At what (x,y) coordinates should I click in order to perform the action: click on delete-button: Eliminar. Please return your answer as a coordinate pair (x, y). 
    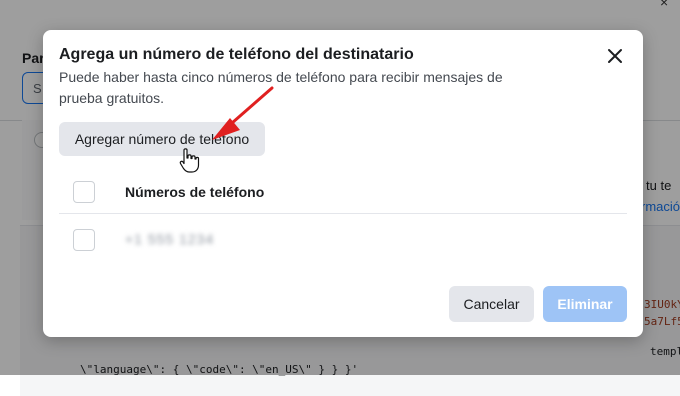
    Looking at the image, I should click on (585, 304).